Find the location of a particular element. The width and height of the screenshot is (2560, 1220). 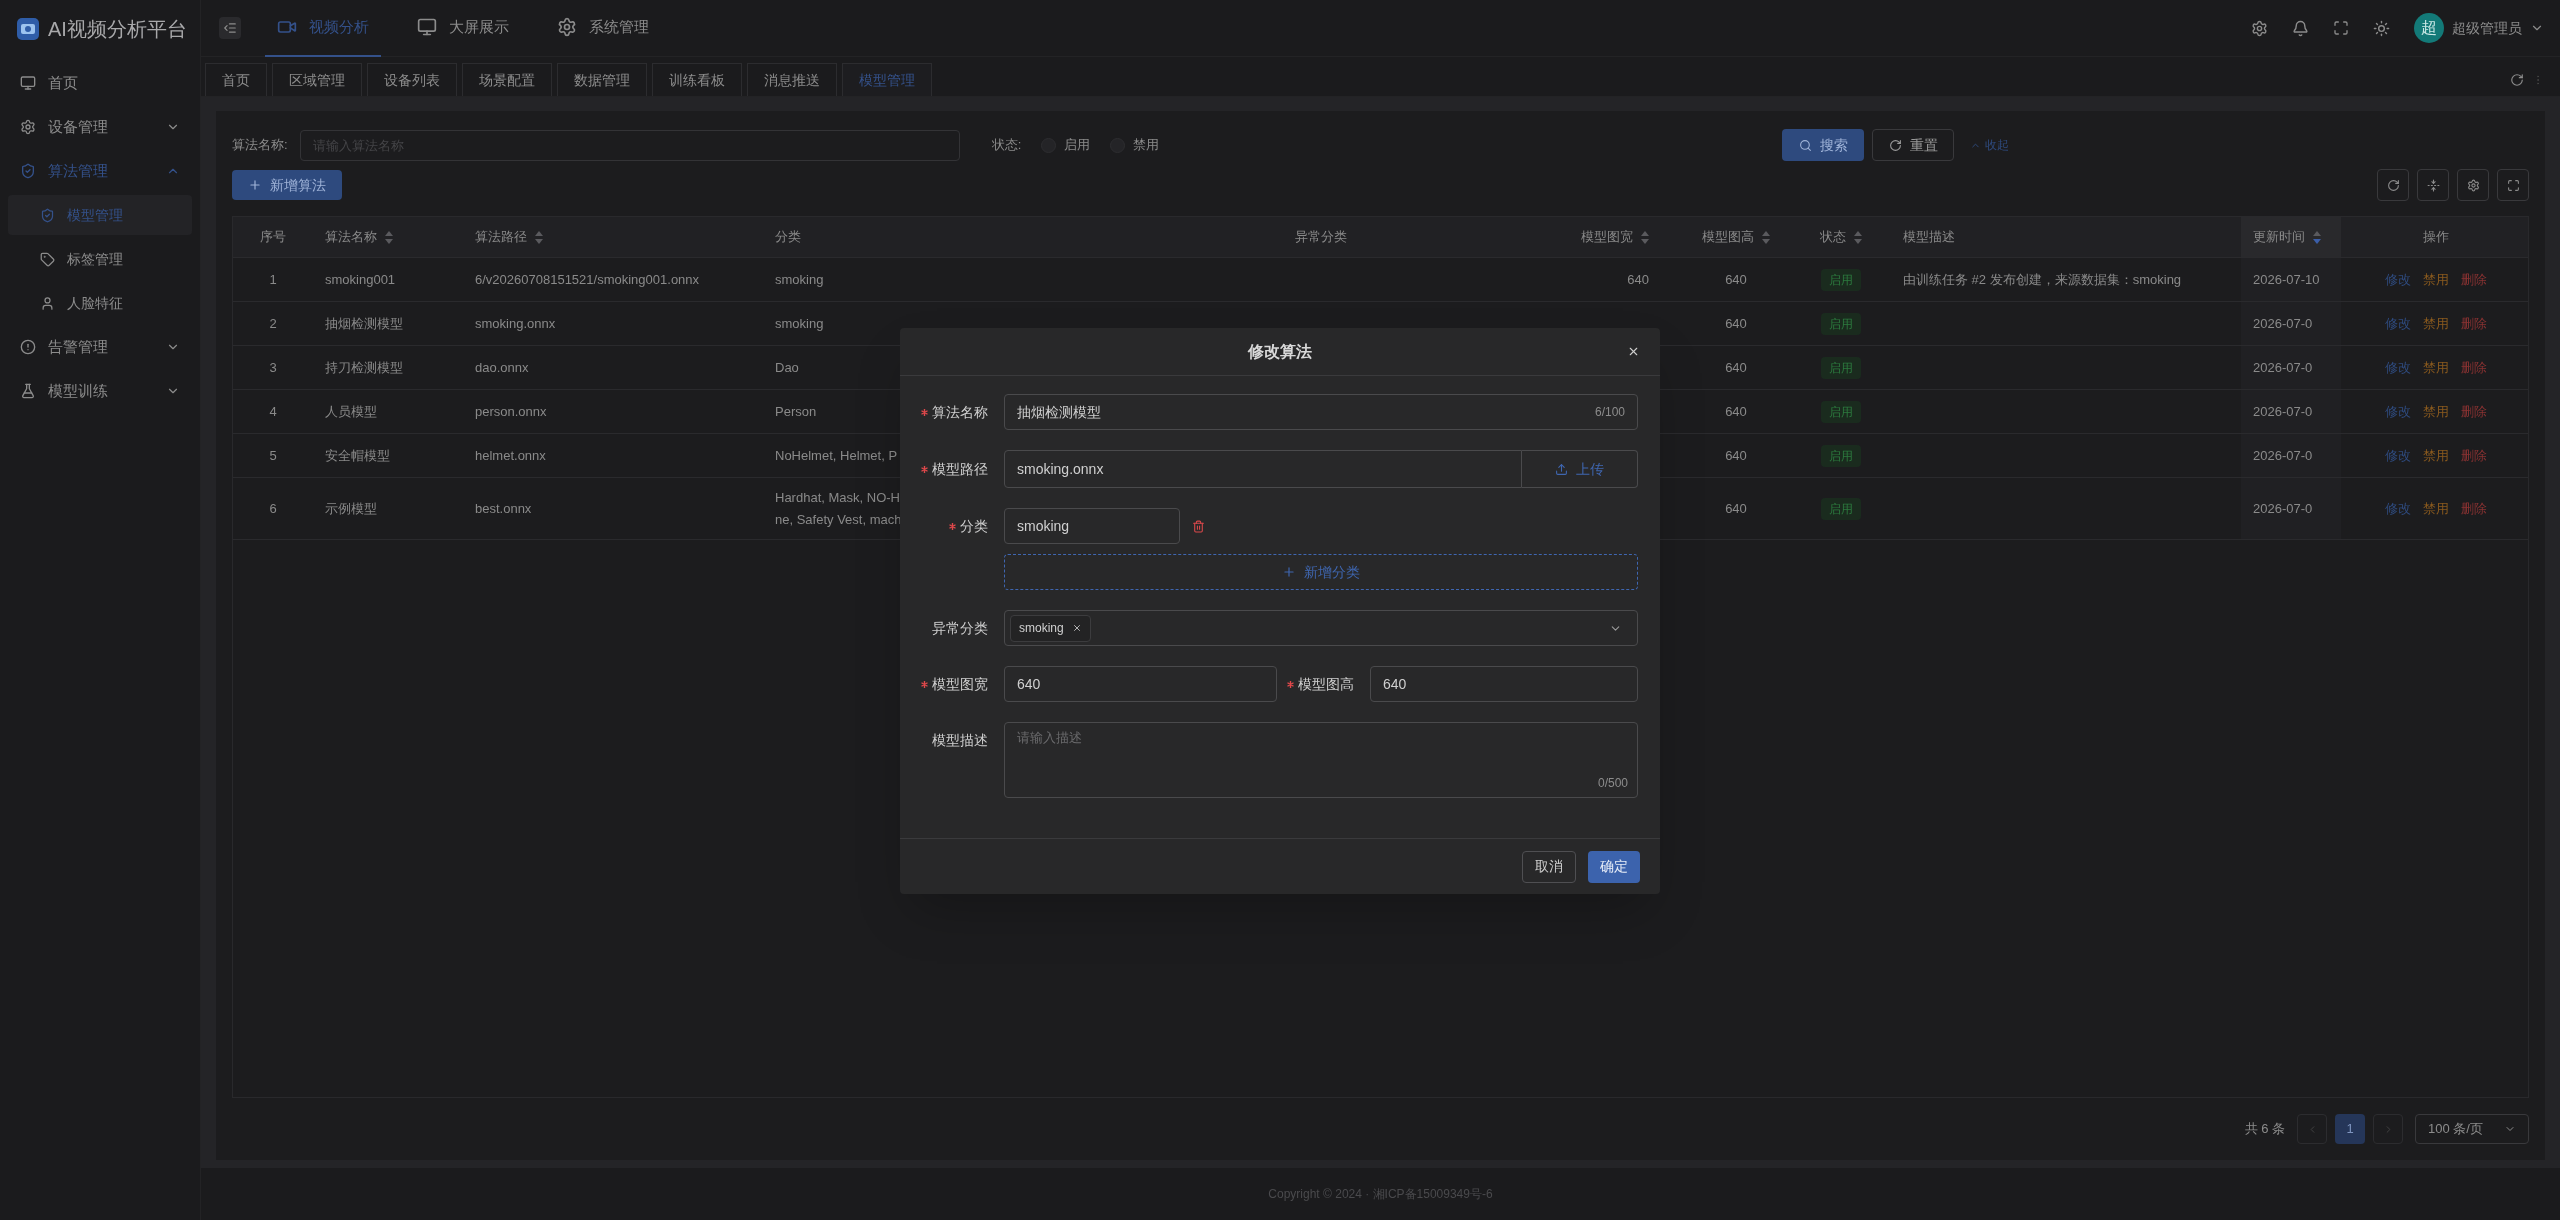

page-tab: 消息推送 is located at coordinates (792, 79).